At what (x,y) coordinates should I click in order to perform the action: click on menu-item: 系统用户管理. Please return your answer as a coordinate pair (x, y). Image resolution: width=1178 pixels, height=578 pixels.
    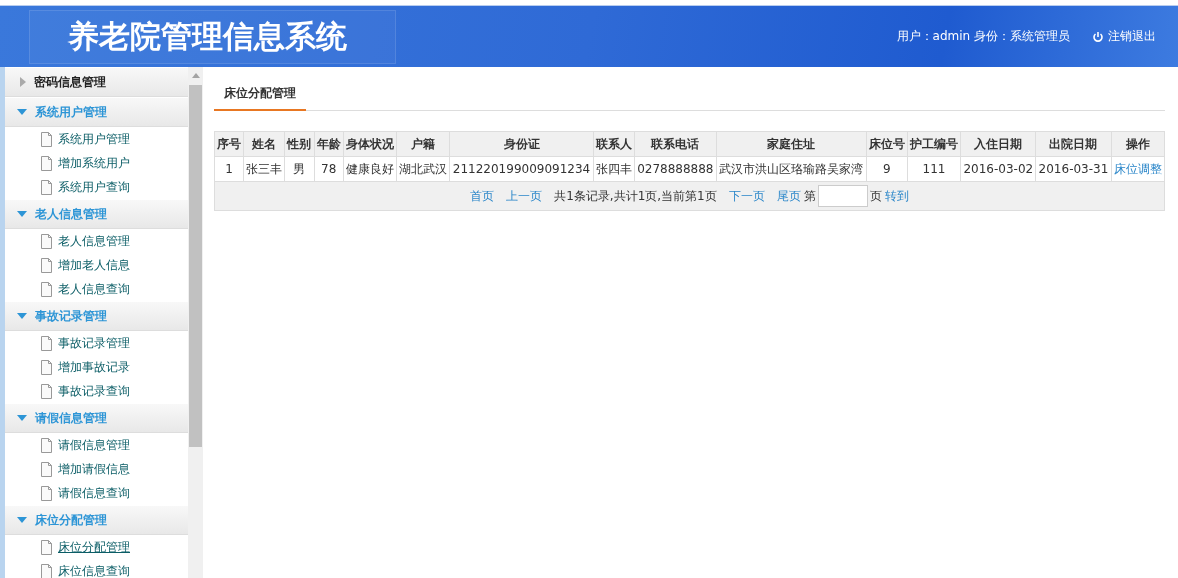
    Looking at the image, I should click on (94, 139).